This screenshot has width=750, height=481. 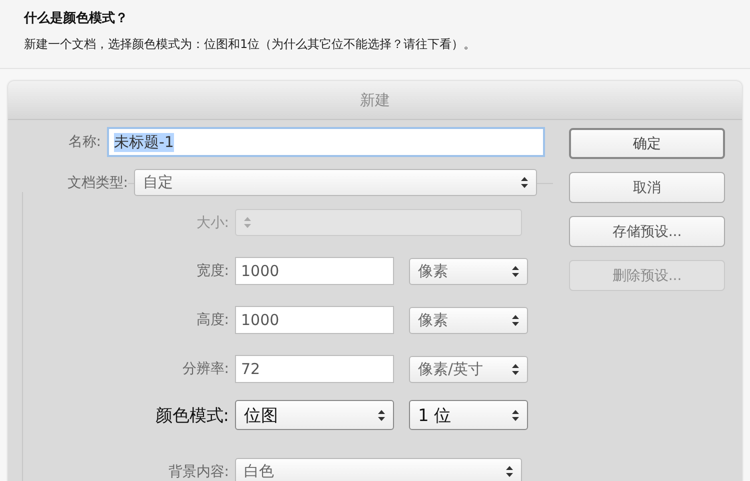 I want to click on field-label: 分辨率:, so click(x=205, y=369).